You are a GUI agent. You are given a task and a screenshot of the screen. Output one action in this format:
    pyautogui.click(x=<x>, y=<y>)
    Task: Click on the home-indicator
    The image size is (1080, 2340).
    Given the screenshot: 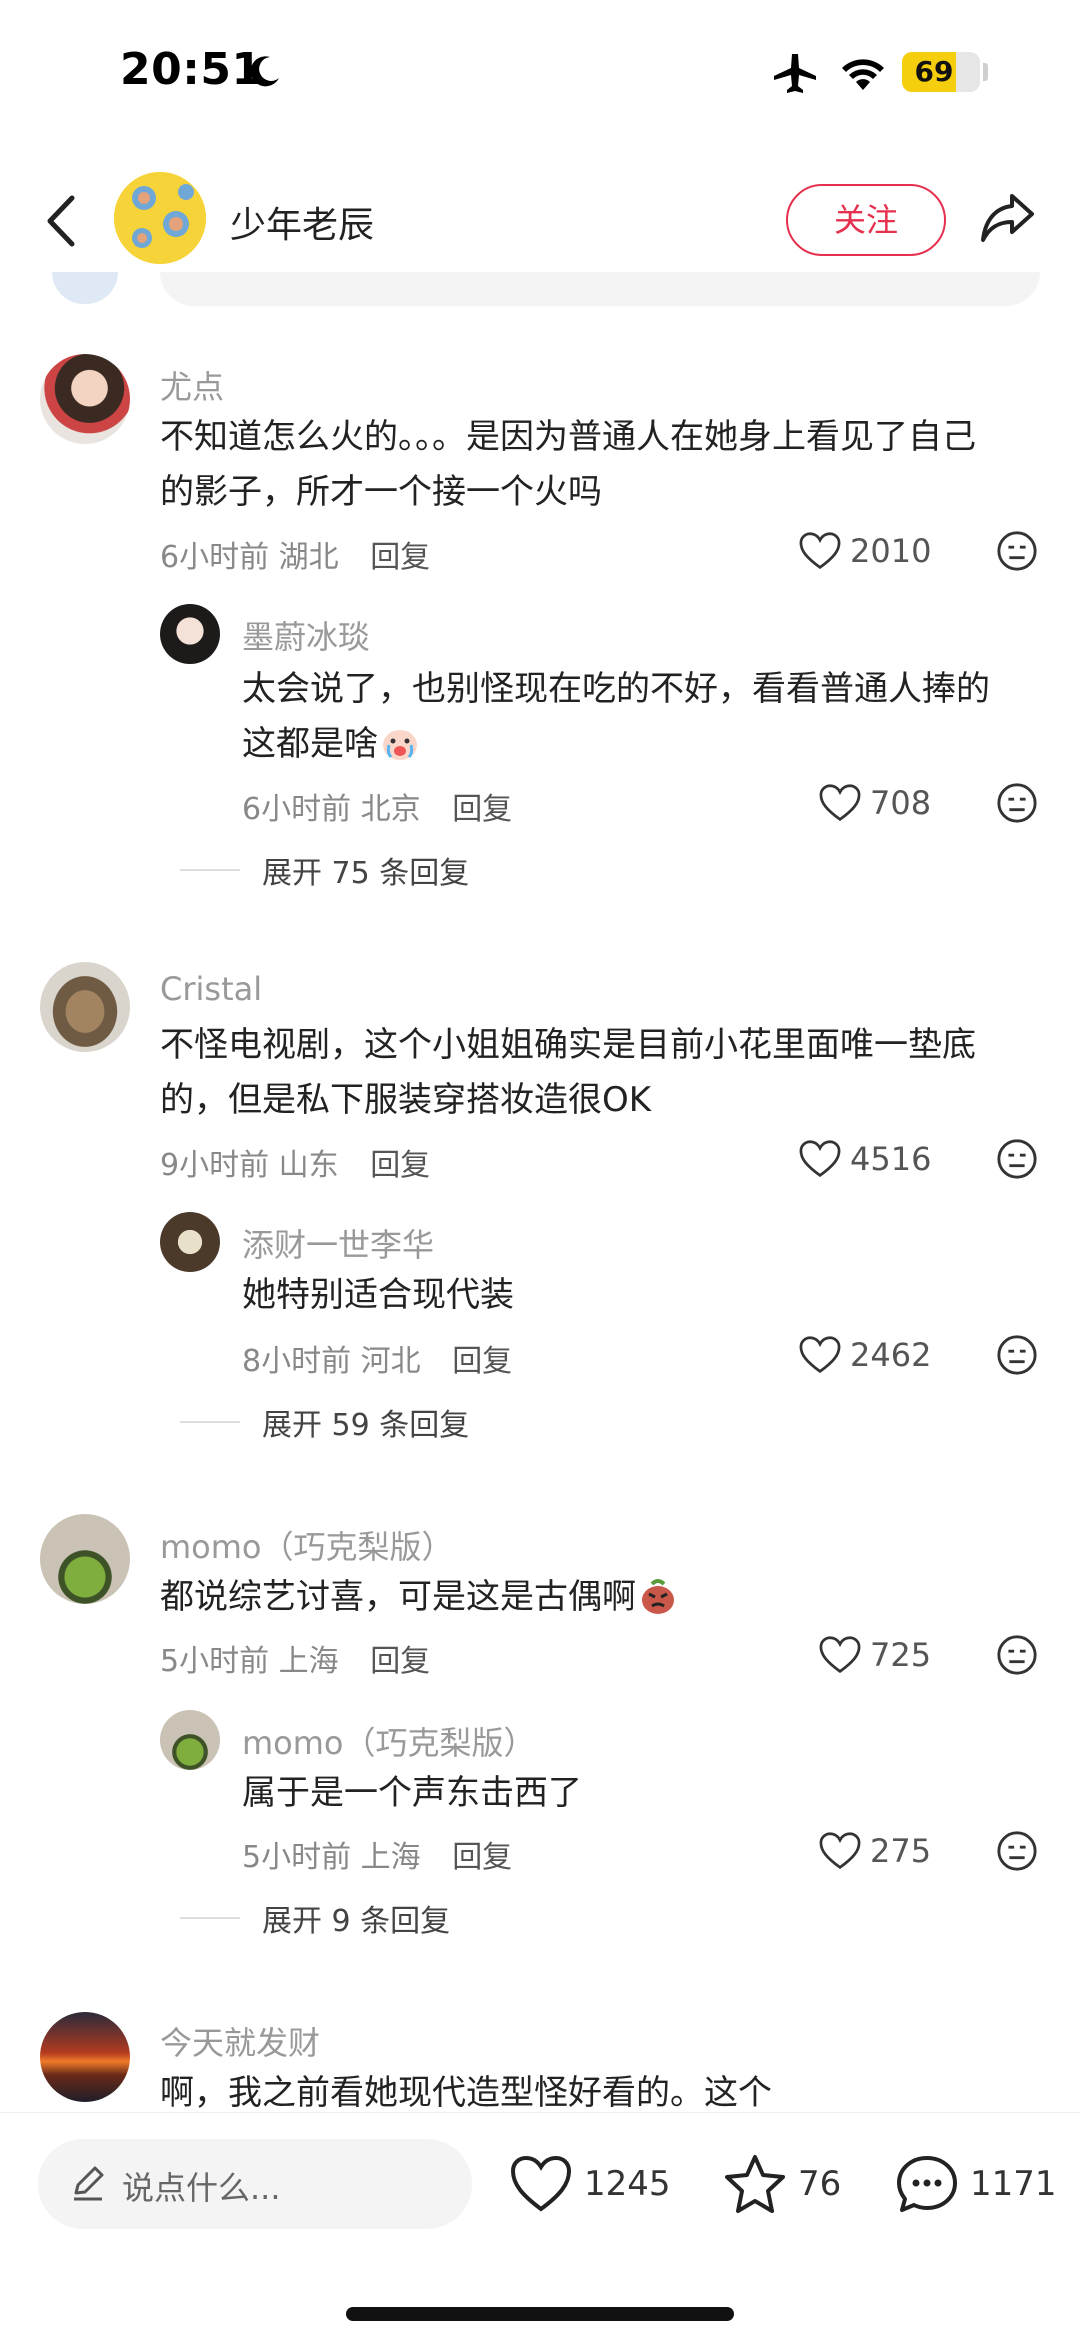 What is the action you would take?
    pyautogui.click(x=540, y=2314)
    